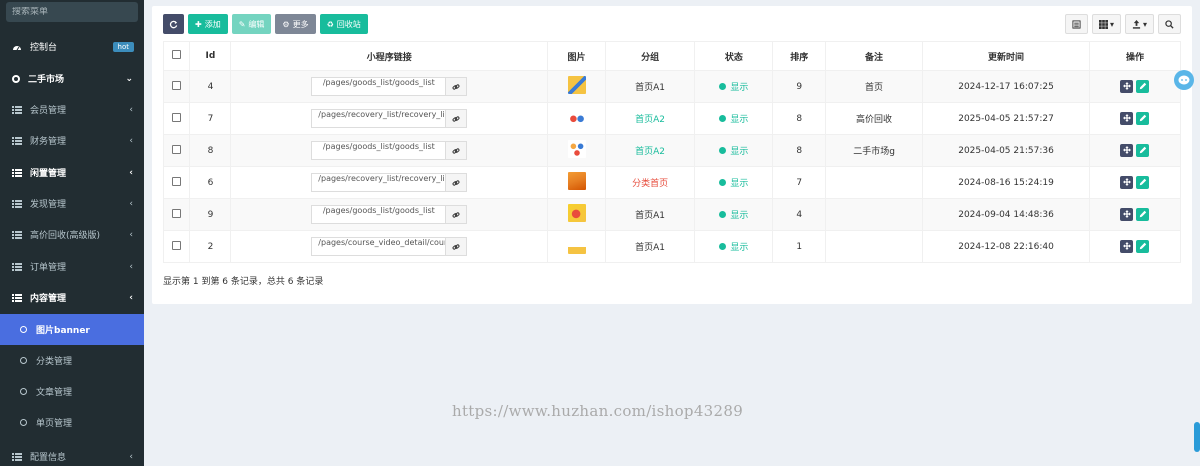  Describe the element at coordinates (210, 56) in the screenshot. I see `header-id: Id` at that location.